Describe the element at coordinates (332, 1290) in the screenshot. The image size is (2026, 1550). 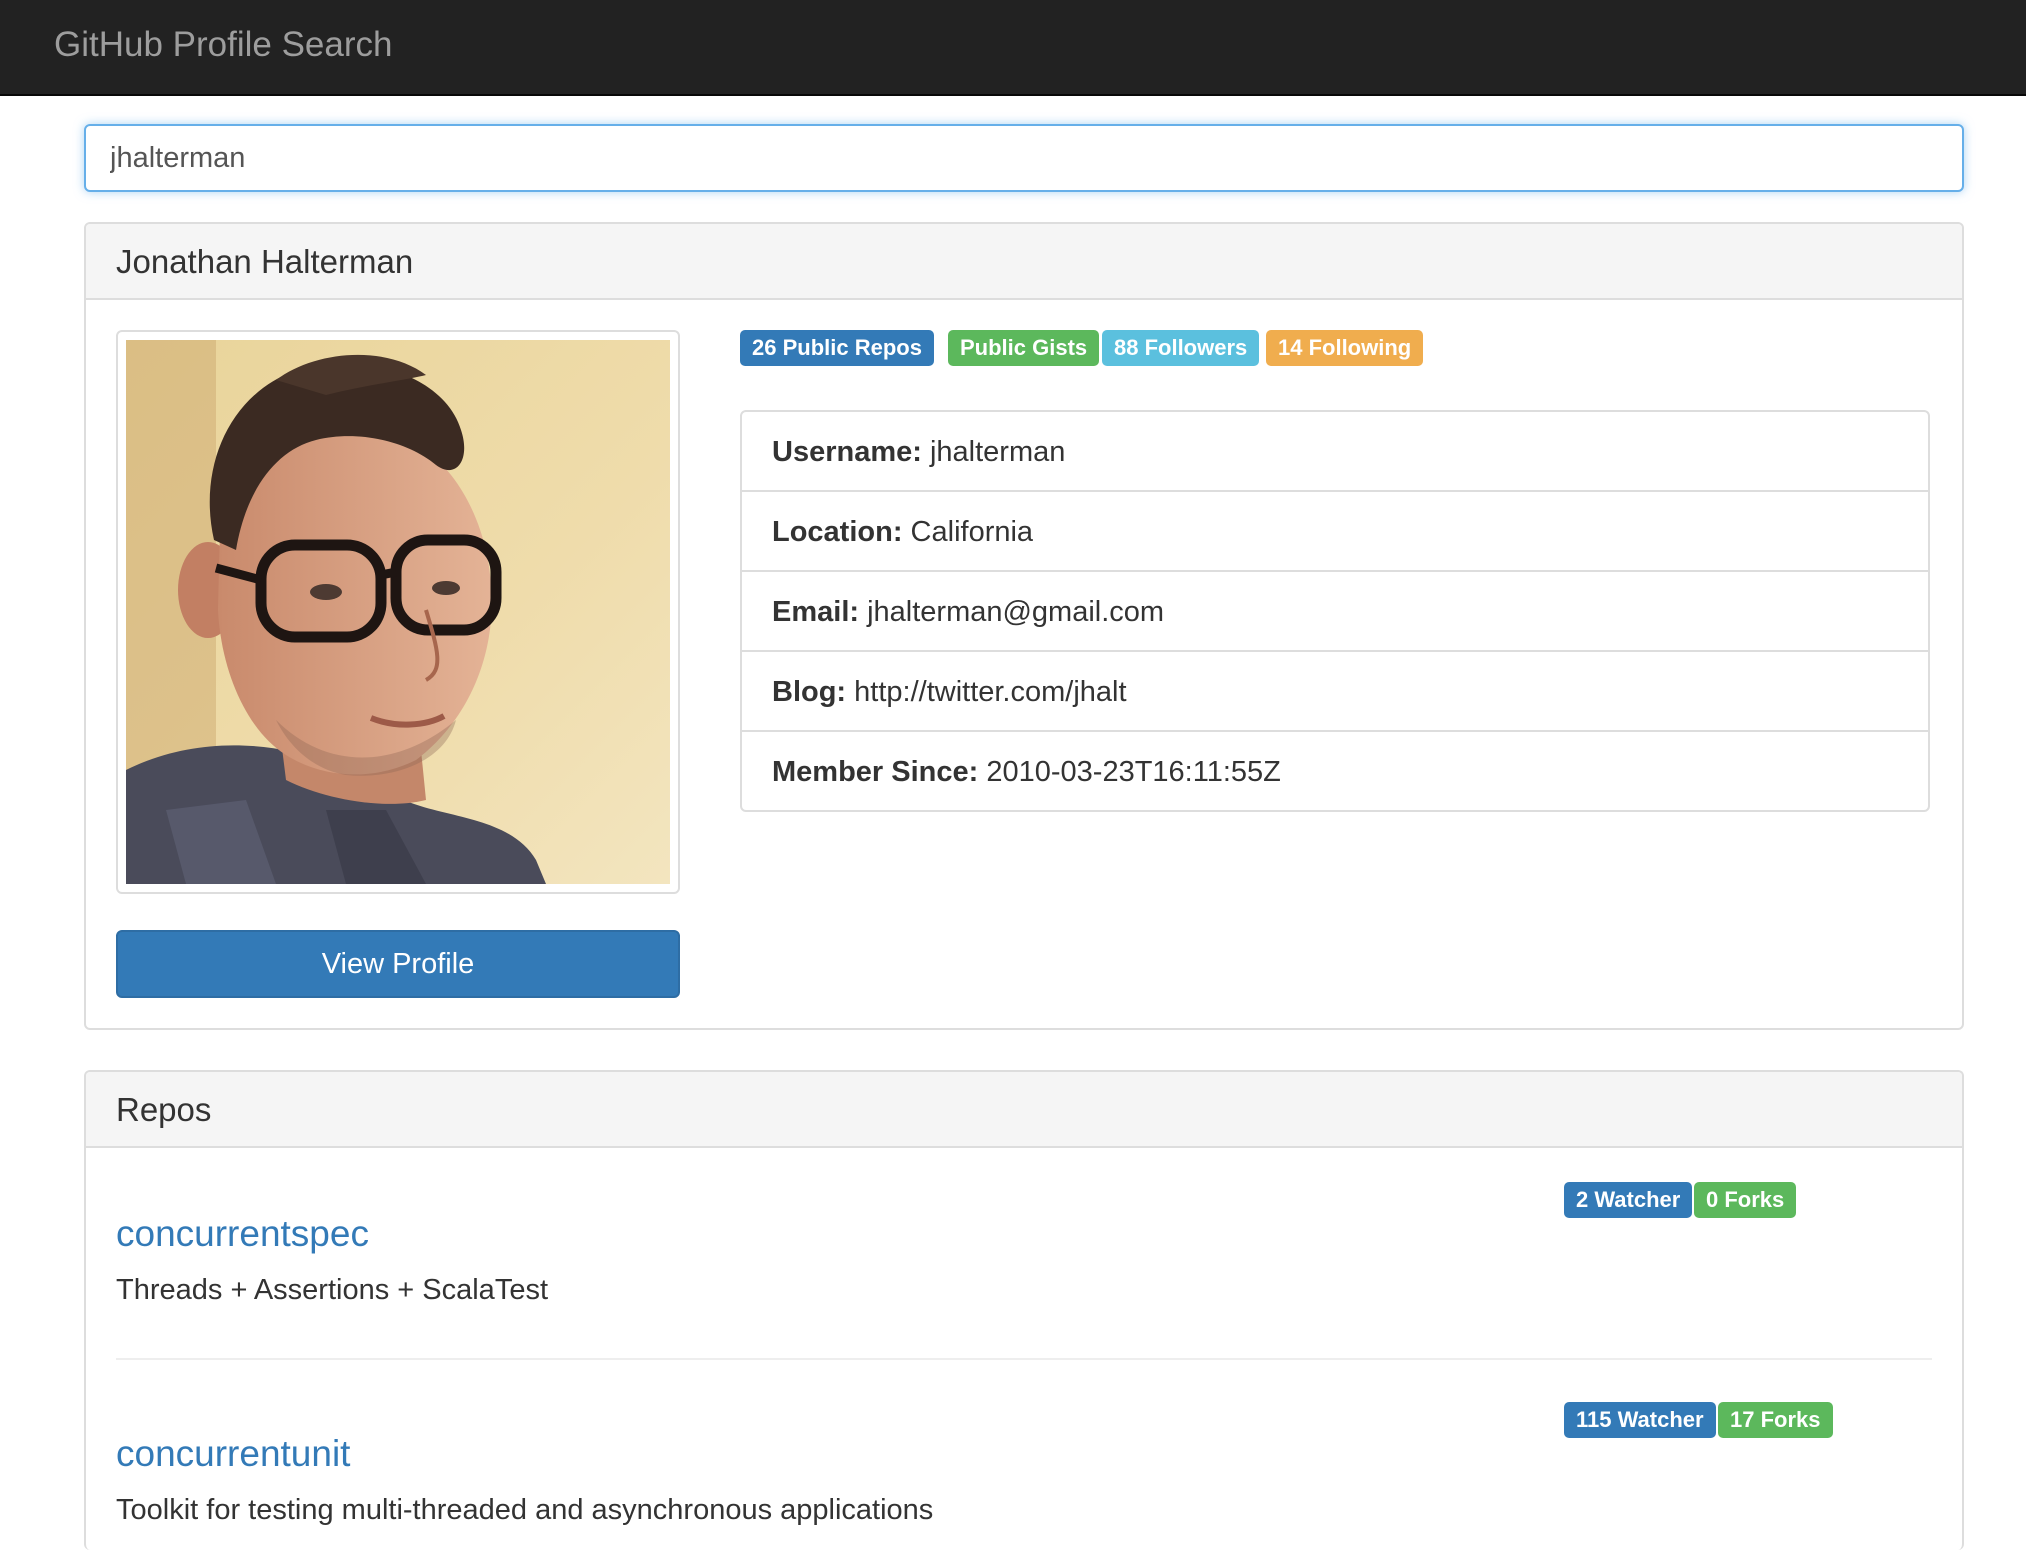
I see `repo-description: Threads + Assertions + ScalaTest` at that location.